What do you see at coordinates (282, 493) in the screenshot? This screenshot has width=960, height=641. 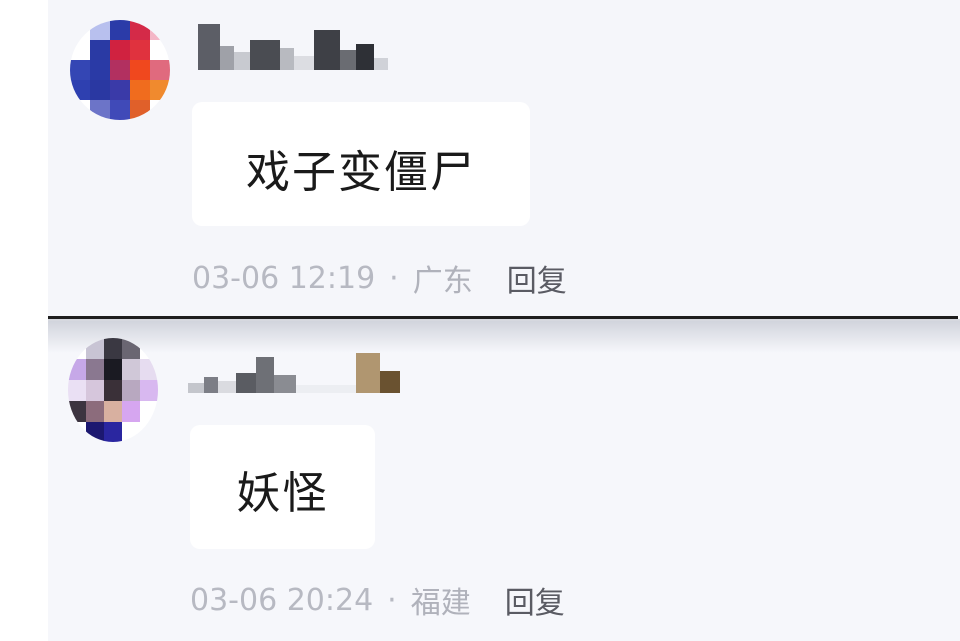 I see `comment-content: 妖怪` at bounding box center [282, 493].